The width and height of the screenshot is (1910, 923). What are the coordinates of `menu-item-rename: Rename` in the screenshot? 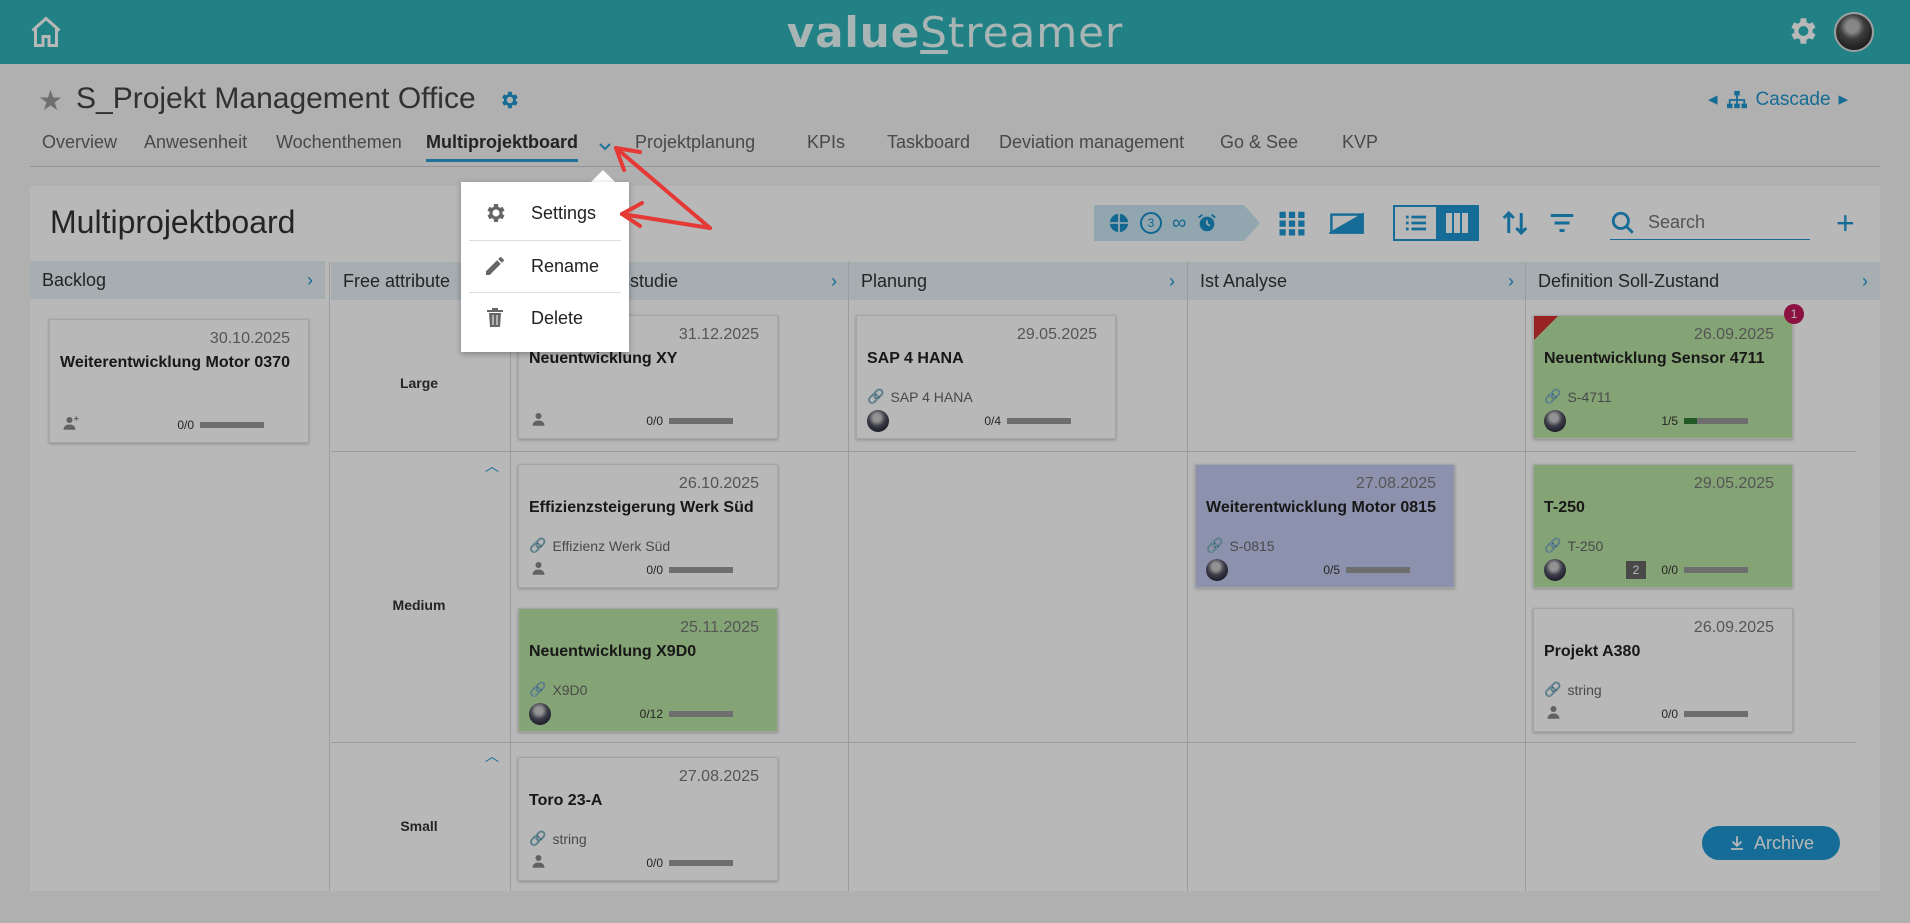 It's located at (545, 266).